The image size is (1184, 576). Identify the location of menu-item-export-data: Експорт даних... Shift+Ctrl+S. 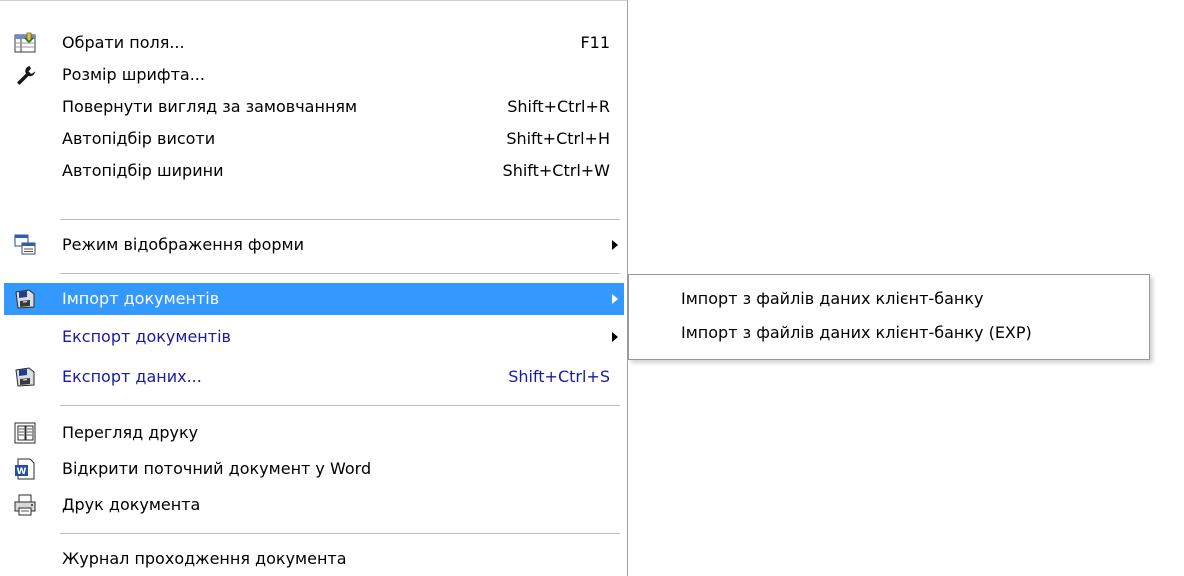
(312, 377).